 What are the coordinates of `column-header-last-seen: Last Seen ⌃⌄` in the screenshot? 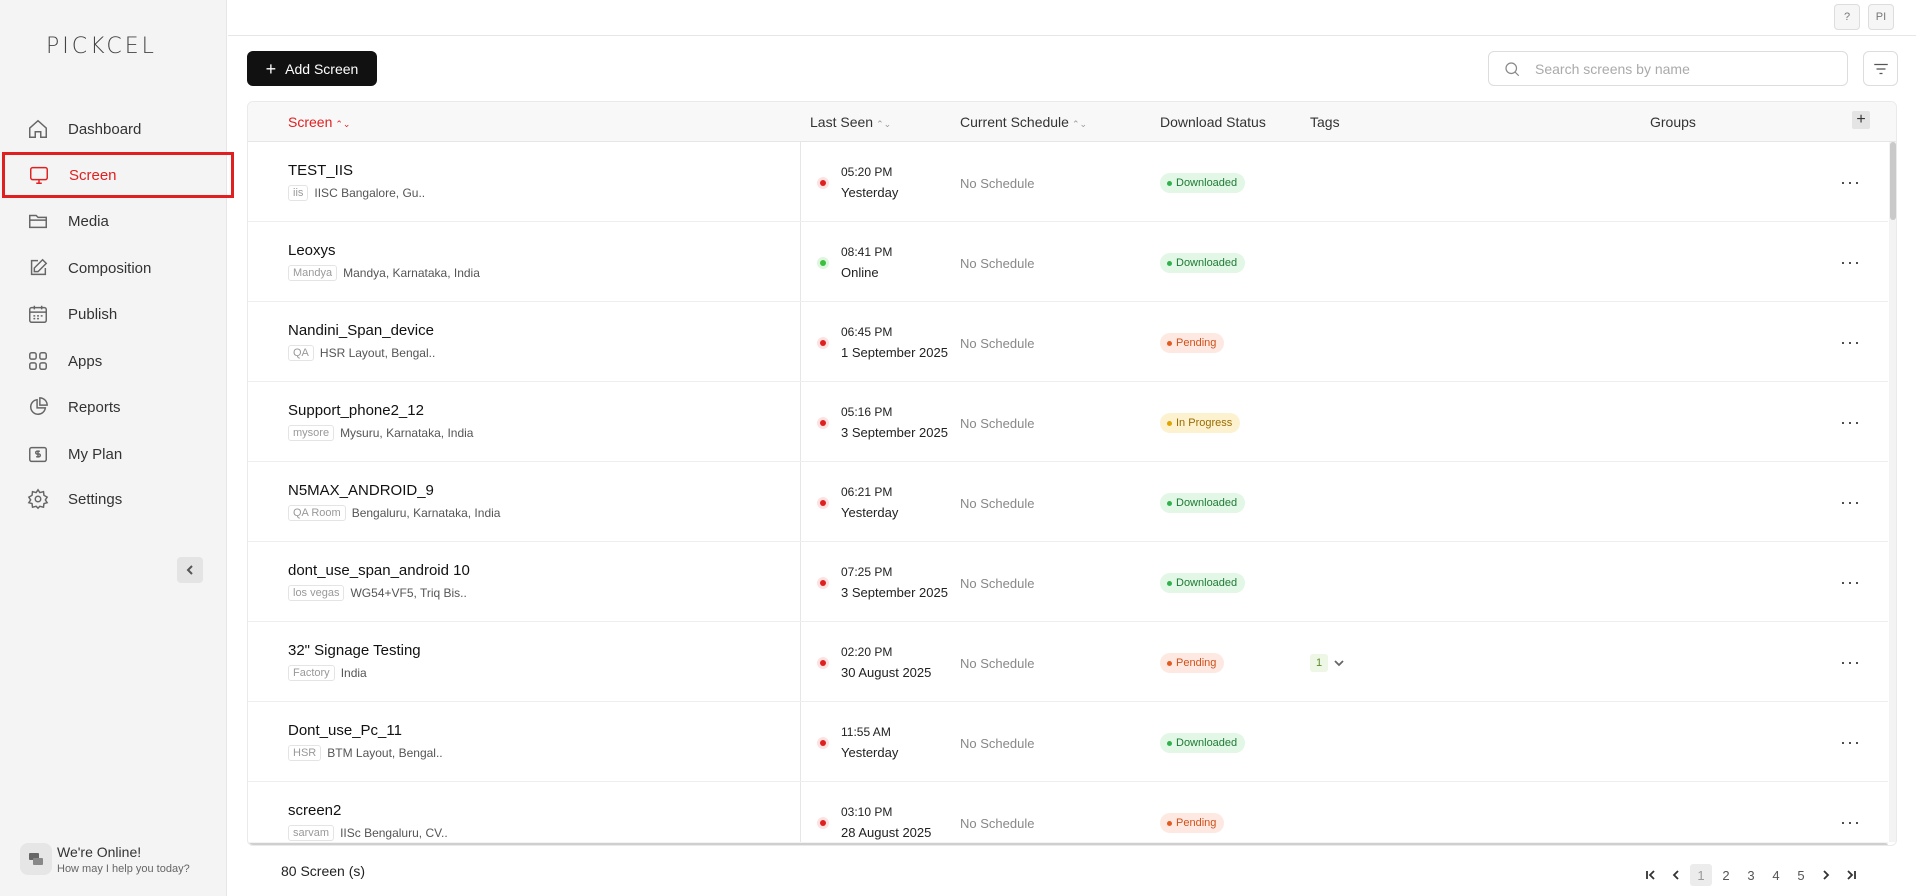 It's located at (850, 122).